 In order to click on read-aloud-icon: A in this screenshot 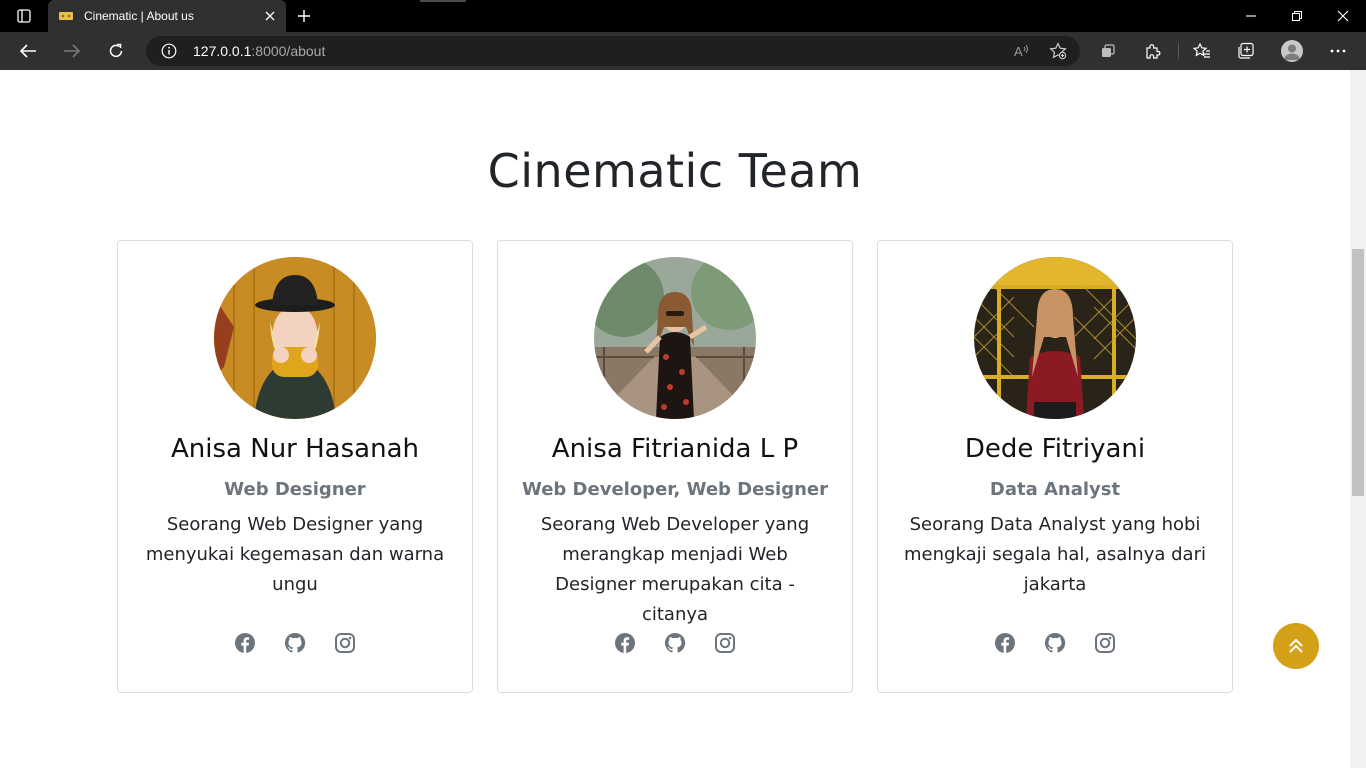, I will do `click(1022, 51)`.